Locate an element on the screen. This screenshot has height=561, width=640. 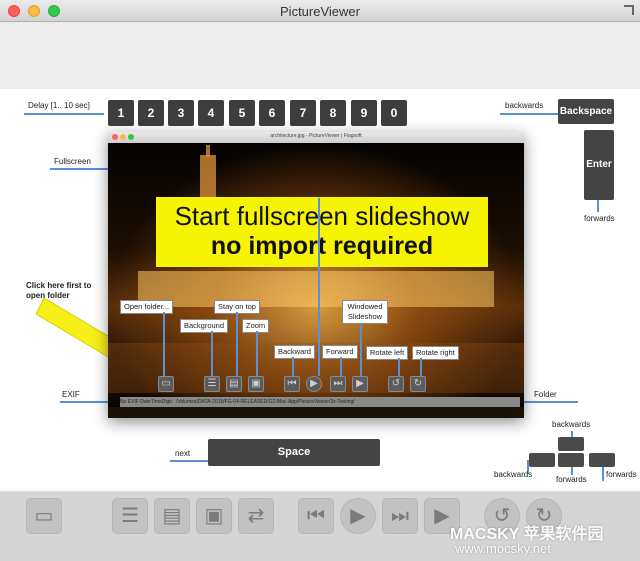
callout-background: Background is located at coordinates (204, 326).